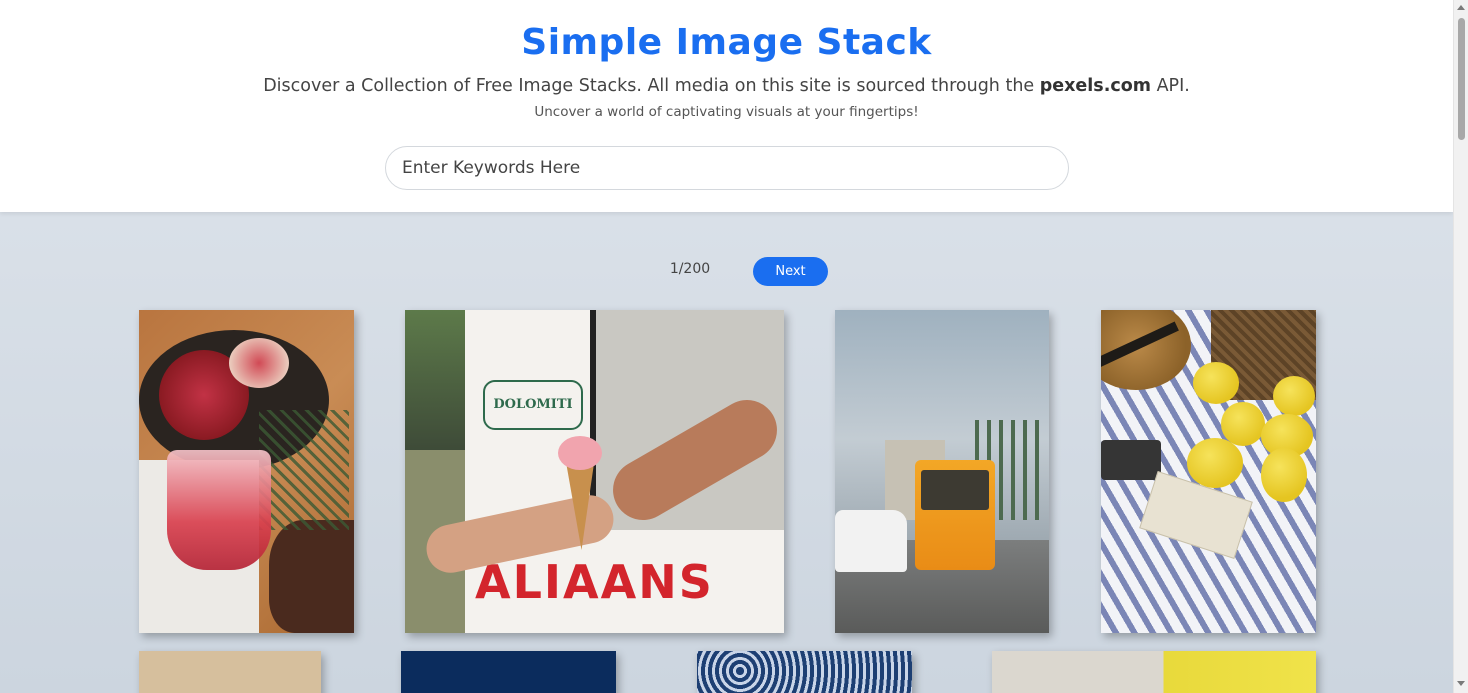 Image resolution: width=1468 pixels, height=693 pixels. What do you see at coordinates (1154, 672) in the screenshot?
I see `photo-yellow-wall` at bounding box center [1154, 672].